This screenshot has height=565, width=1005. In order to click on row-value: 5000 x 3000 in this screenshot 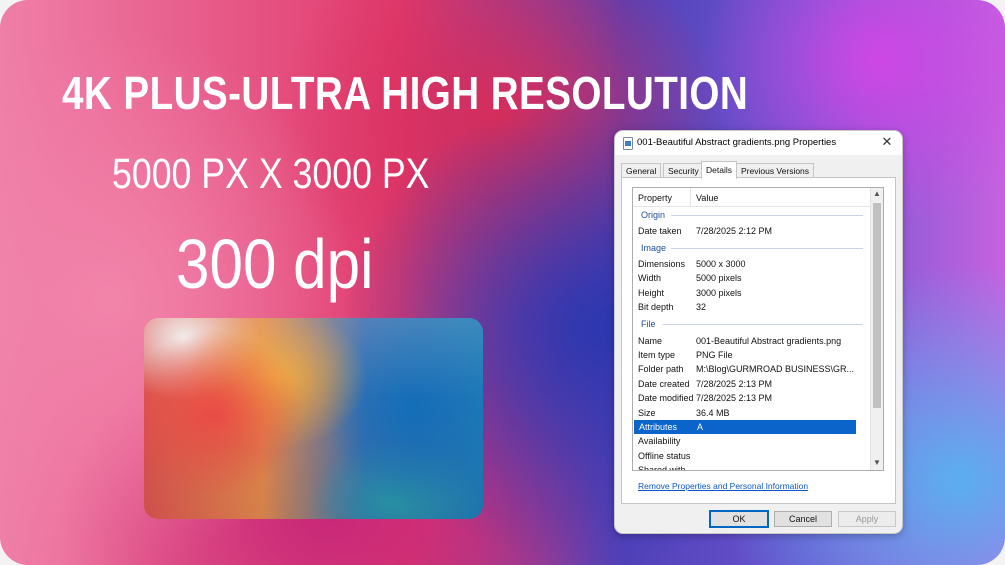, I will do `click(721, 264)`.